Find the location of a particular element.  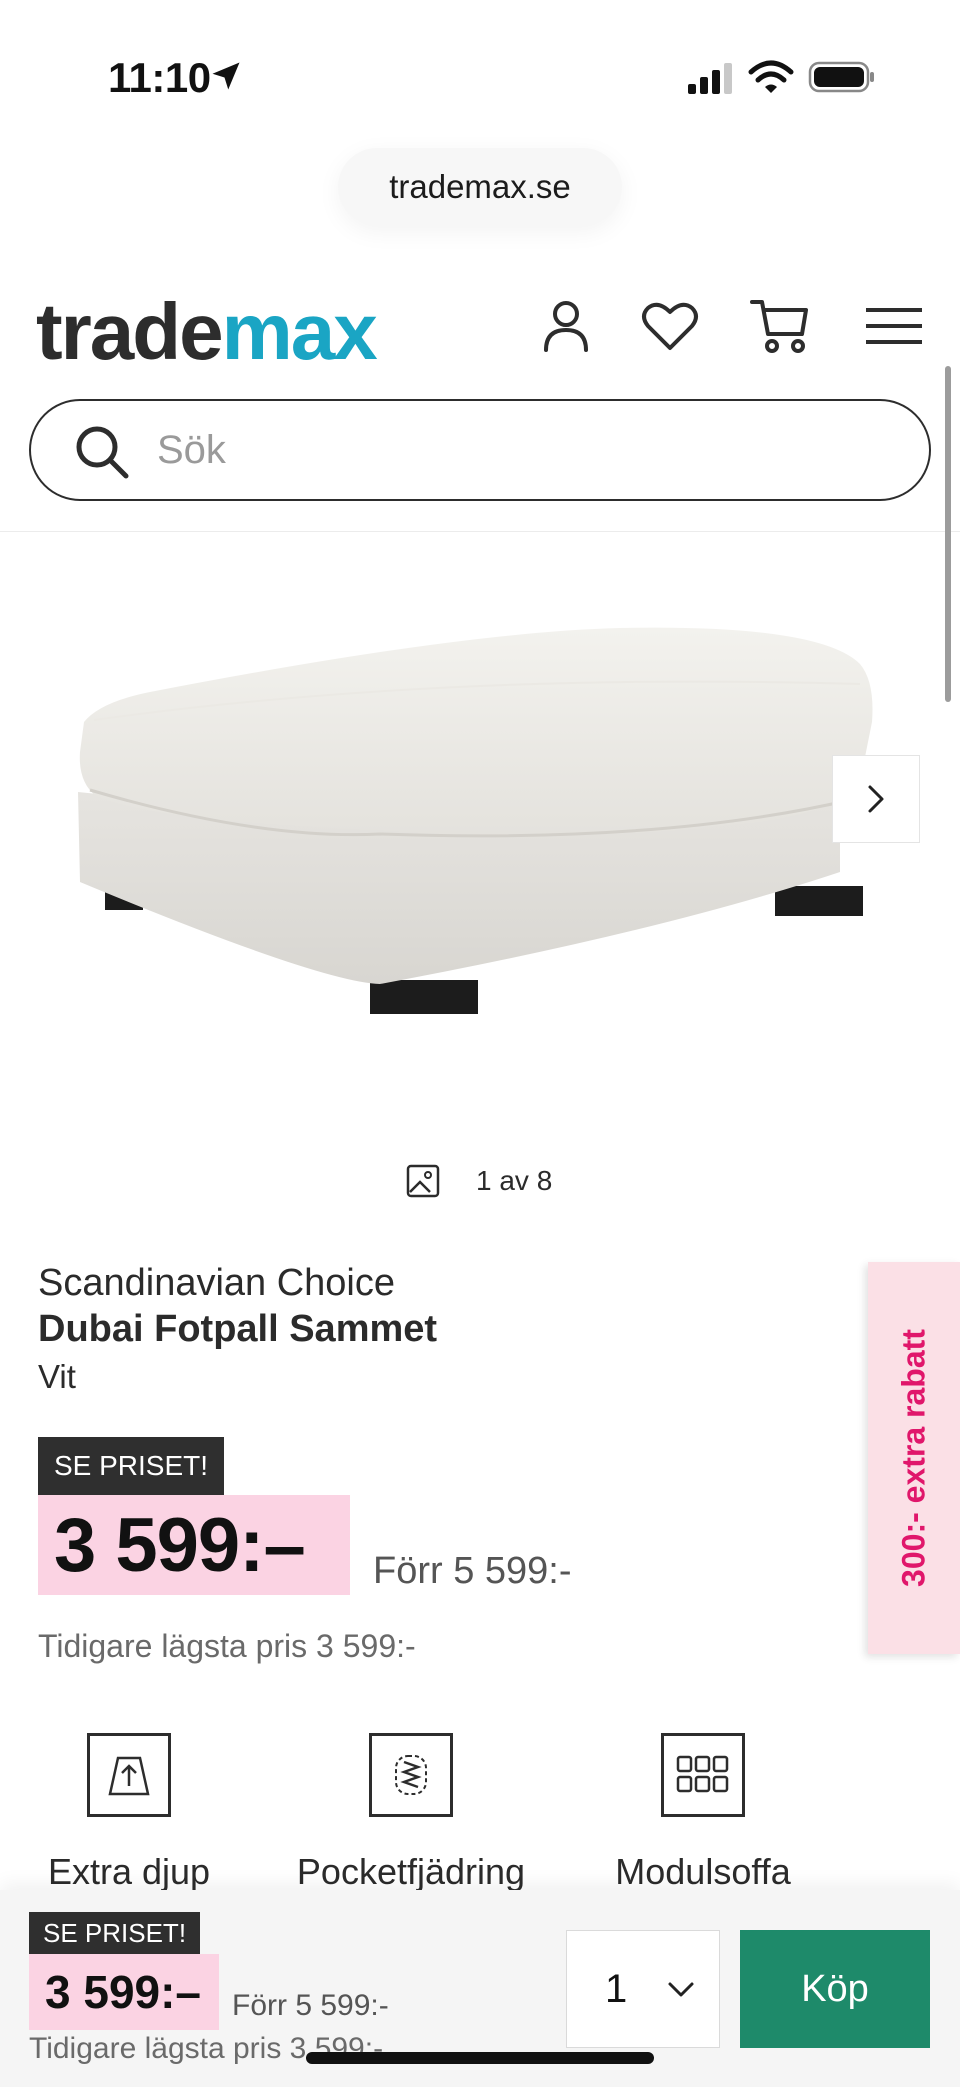

search-input is located at coordinates (527, 450).